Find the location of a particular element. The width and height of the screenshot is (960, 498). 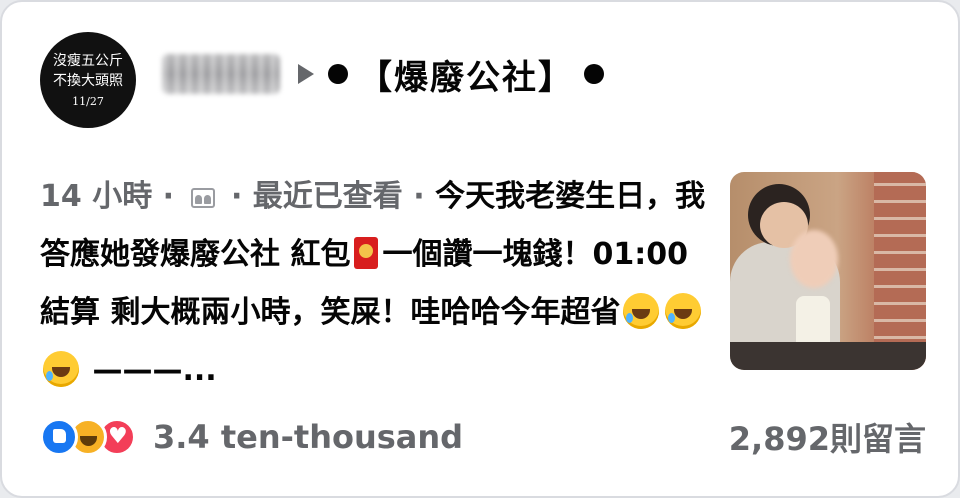

post-photo is located at coordinates (828, 271).